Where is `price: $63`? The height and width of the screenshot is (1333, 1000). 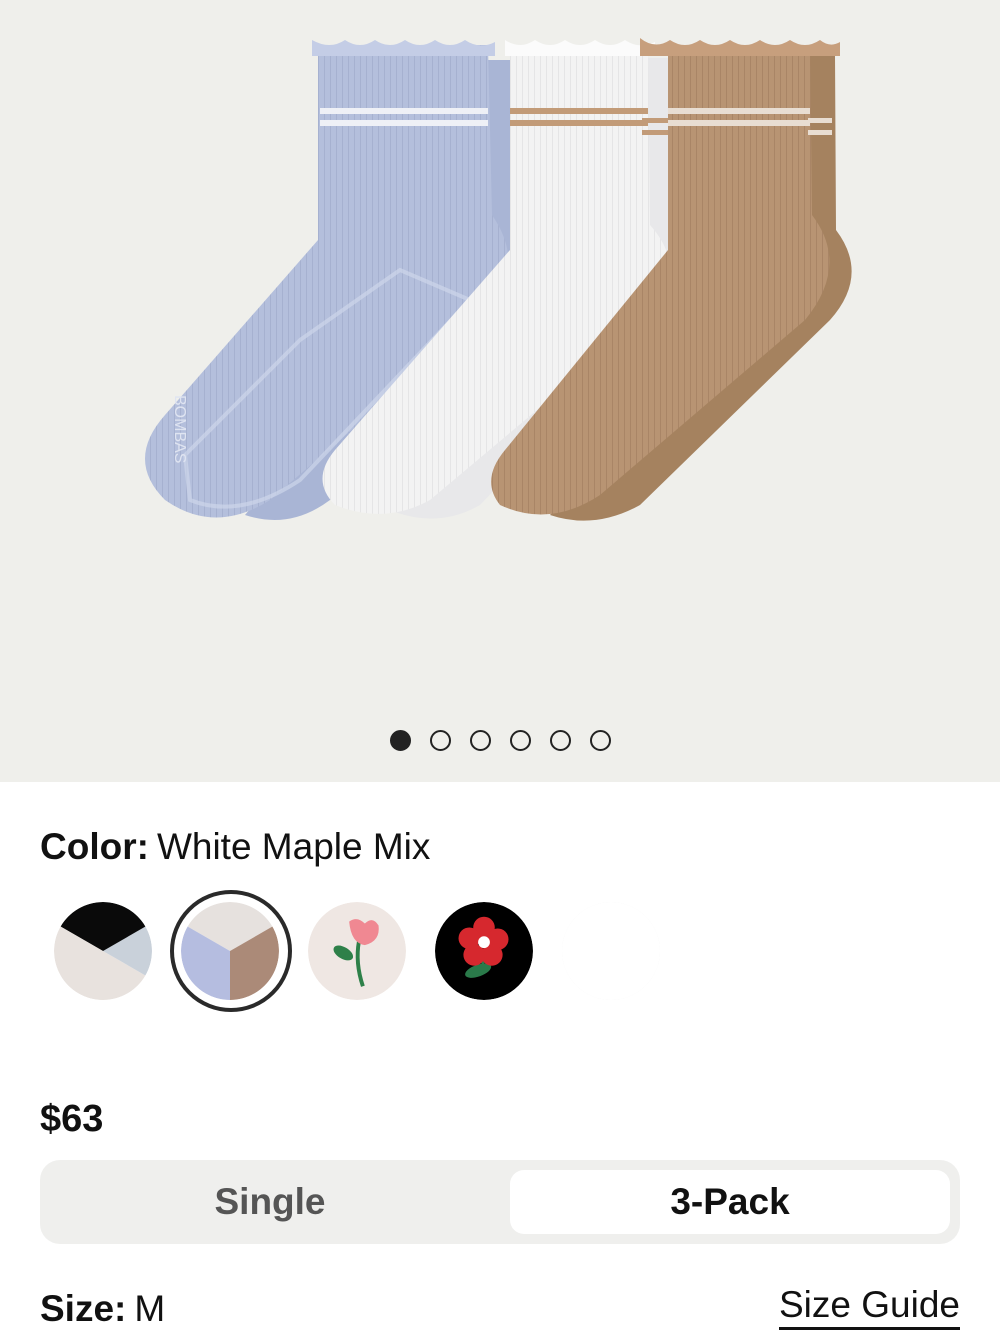
price: $63 is located at coordinates (72, 1119).